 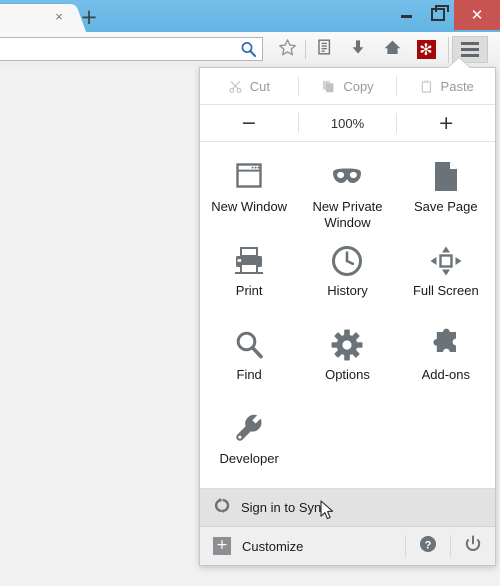 I want to click on minimize-button, so click(x=406, y=13).